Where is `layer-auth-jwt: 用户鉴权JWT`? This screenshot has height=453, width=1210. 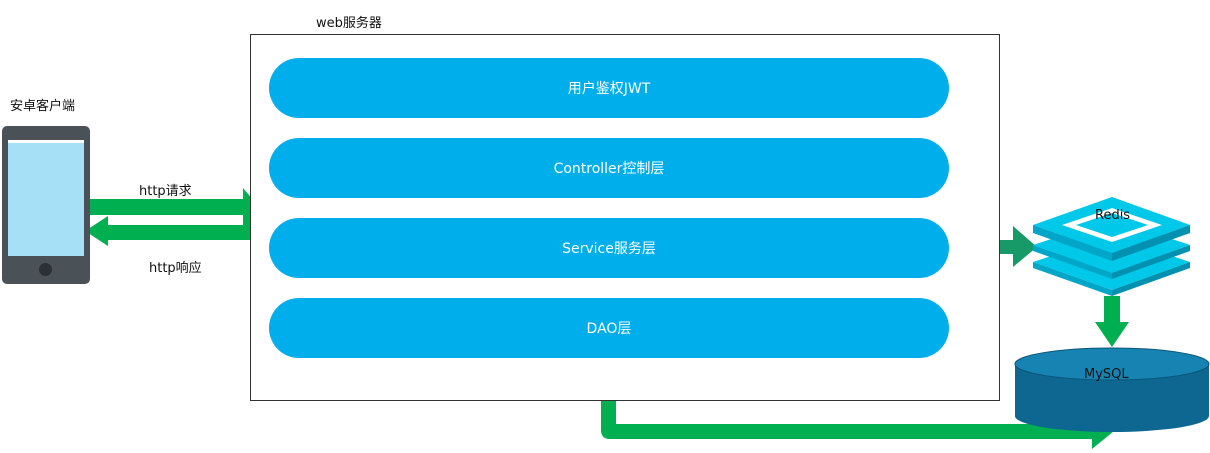 layer-auth-jwt: 用户鉴权JWT is located at coordinates (609, 88).